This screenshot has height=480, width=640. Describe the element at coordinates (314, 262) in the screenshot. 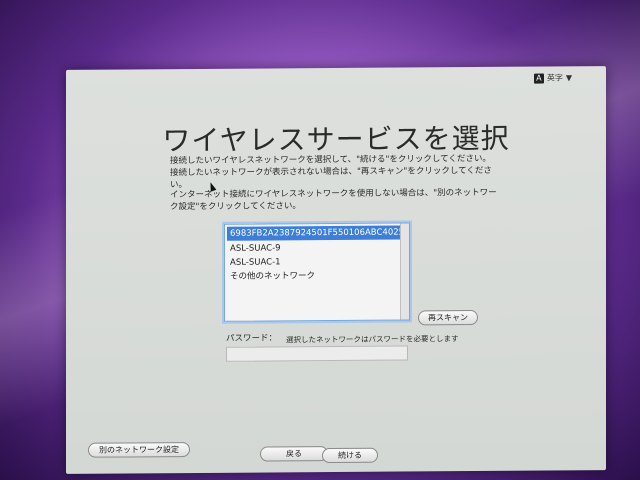

I see `network-item: ASL-SUAC-1` at that location.